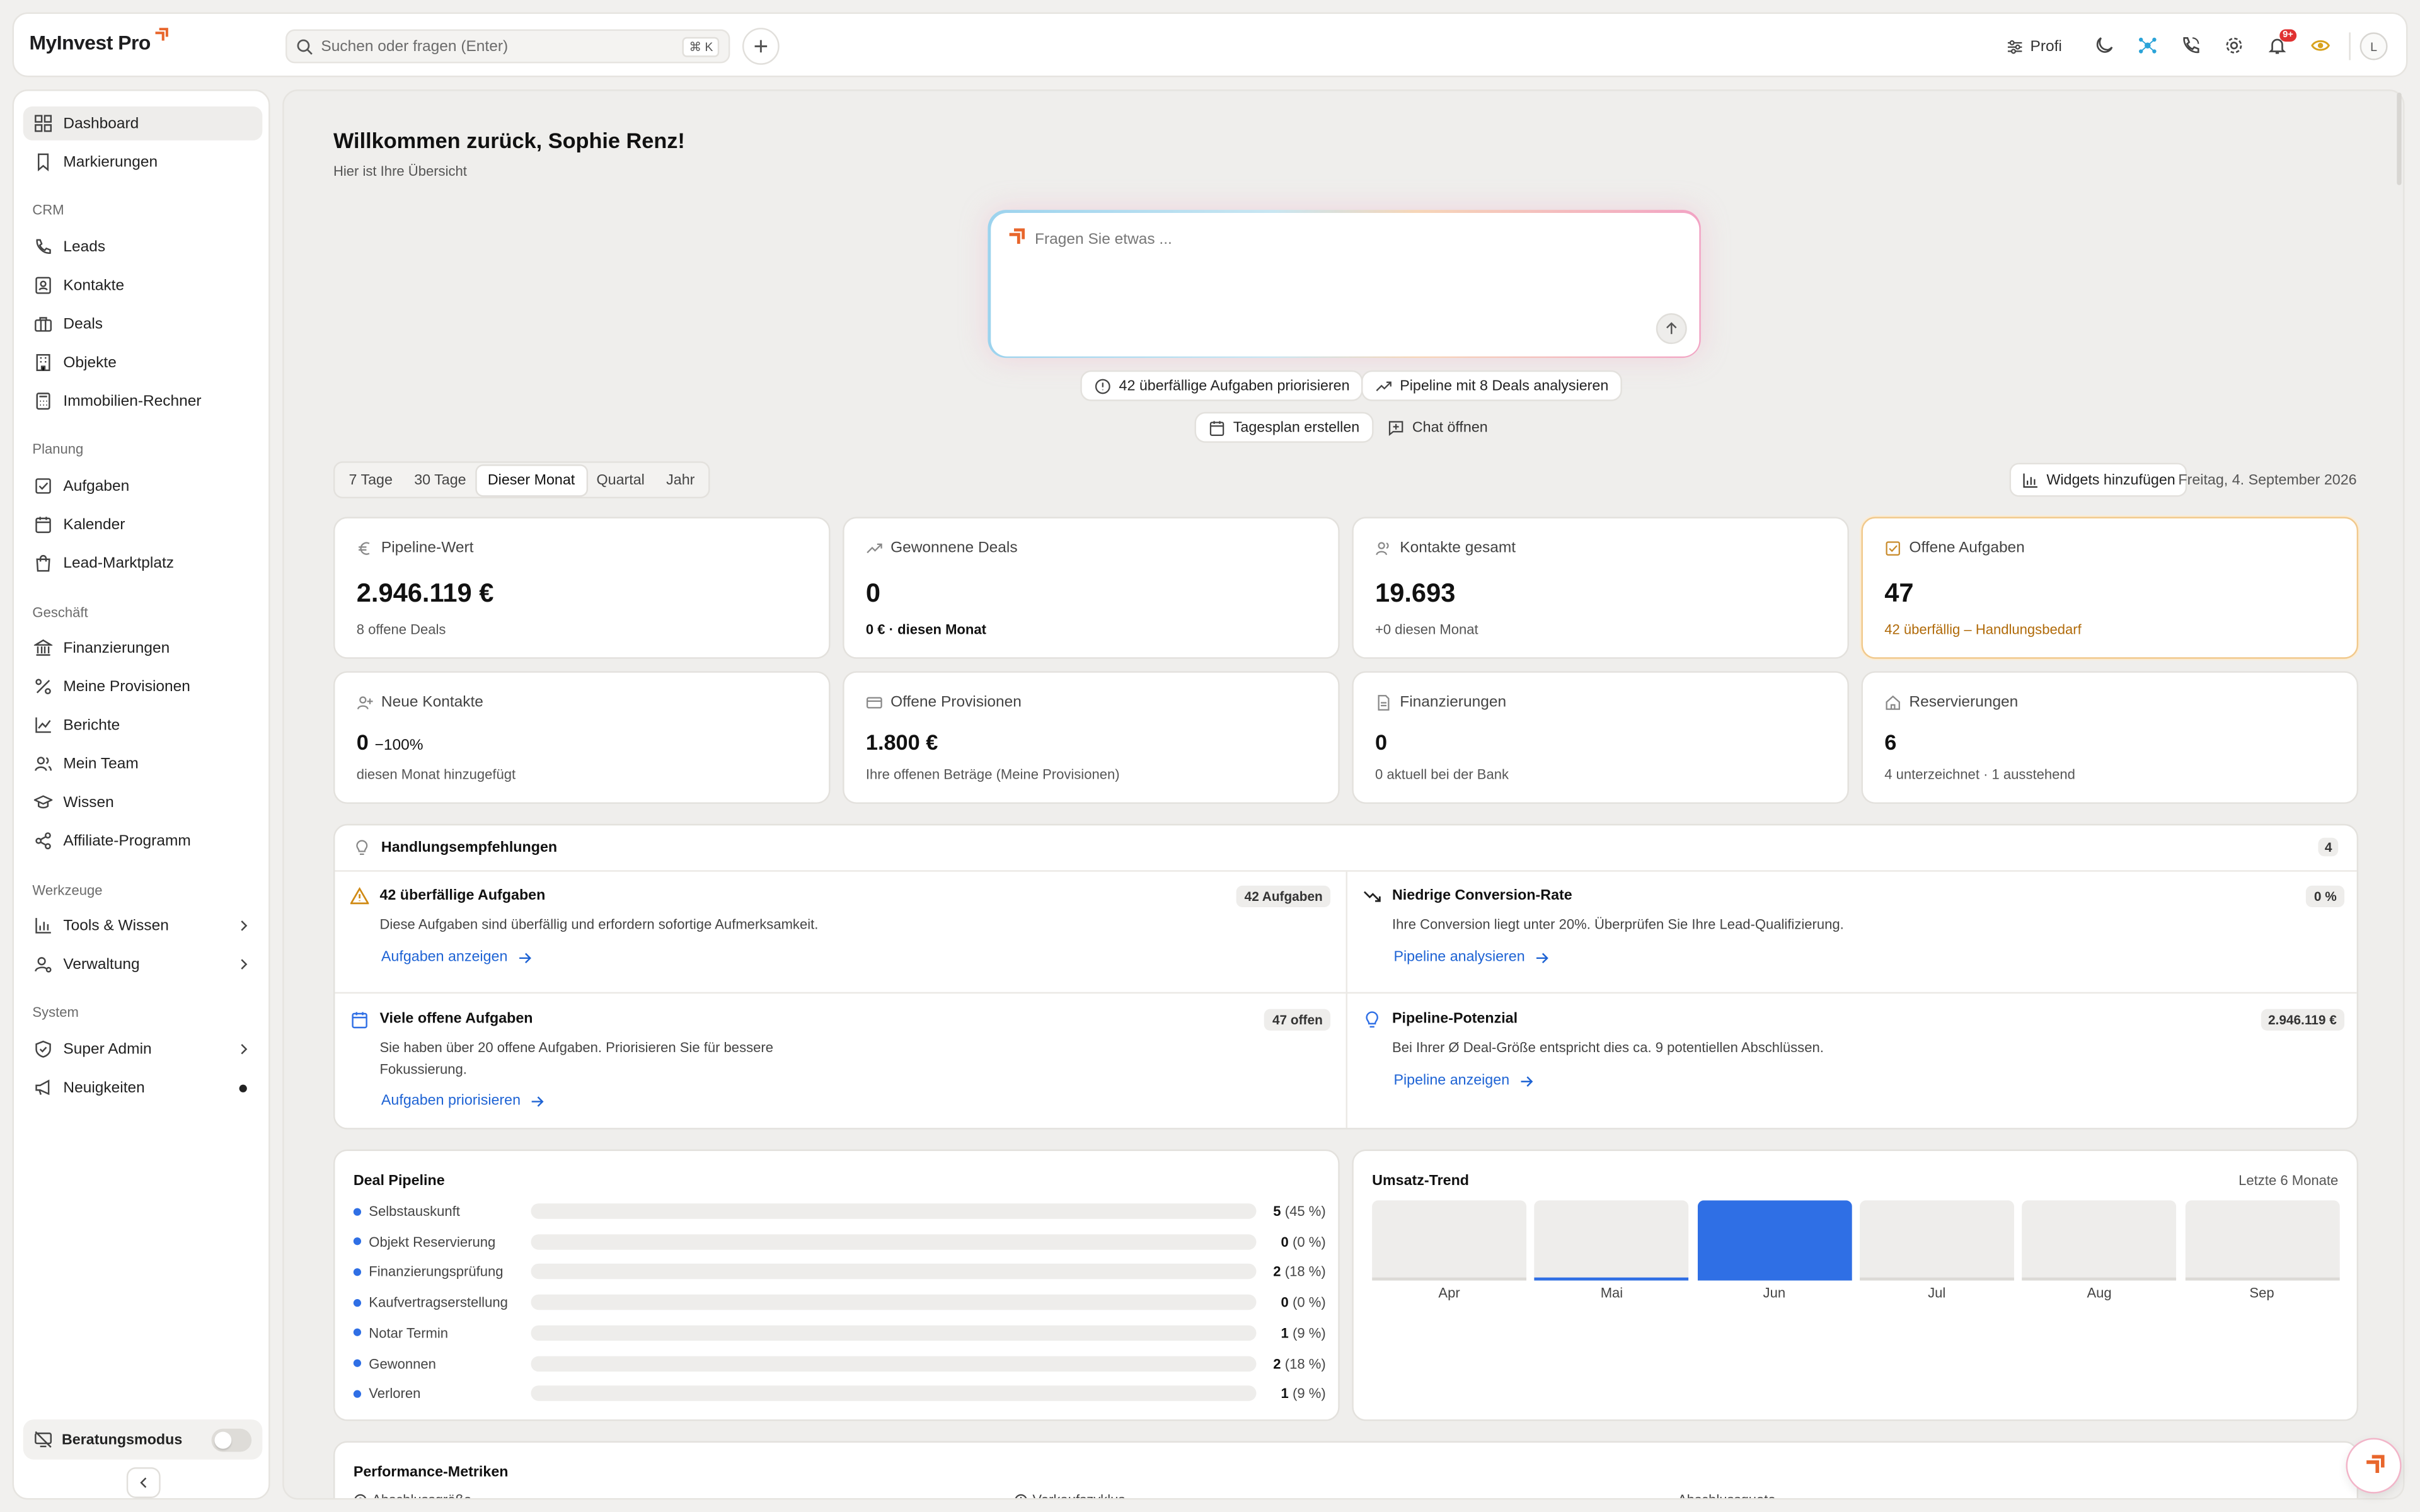 Image resolution: width=2420 pixels, height=1512 pixels. Describe the element at coordinates (840, 1272) in the screenshot. I see `pipeline-stage-row: Finanzierungsprüfung 2 (18 %)` at that location.